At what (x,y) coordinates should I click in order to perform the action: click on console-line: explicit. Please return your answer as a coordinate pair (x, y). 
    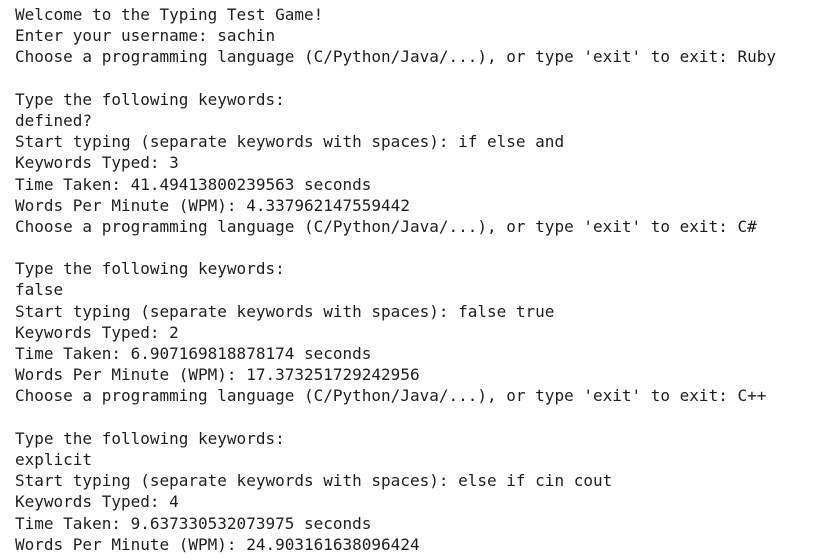
    Looking at the image, I should click on (54, 459).